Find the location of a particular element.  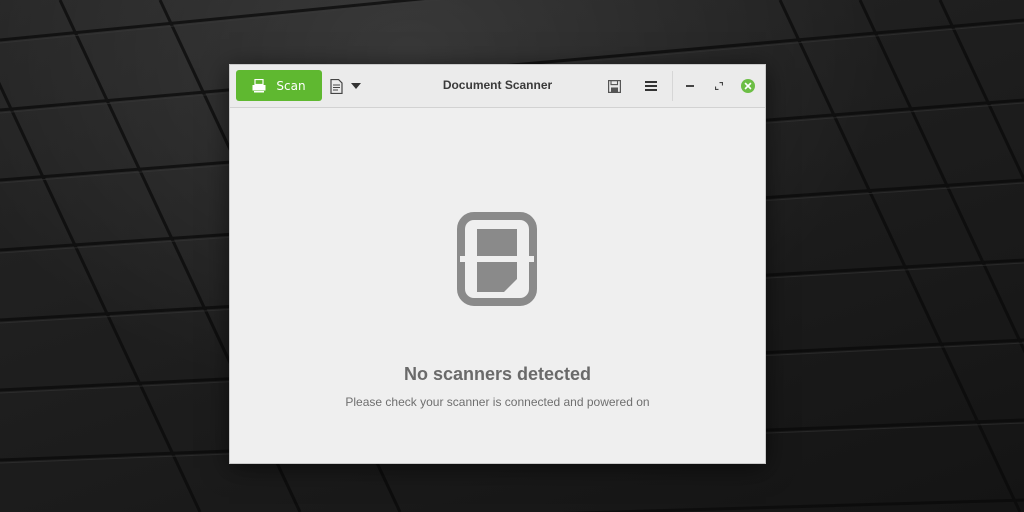

maximize-button is located at coordinates (719, 86).